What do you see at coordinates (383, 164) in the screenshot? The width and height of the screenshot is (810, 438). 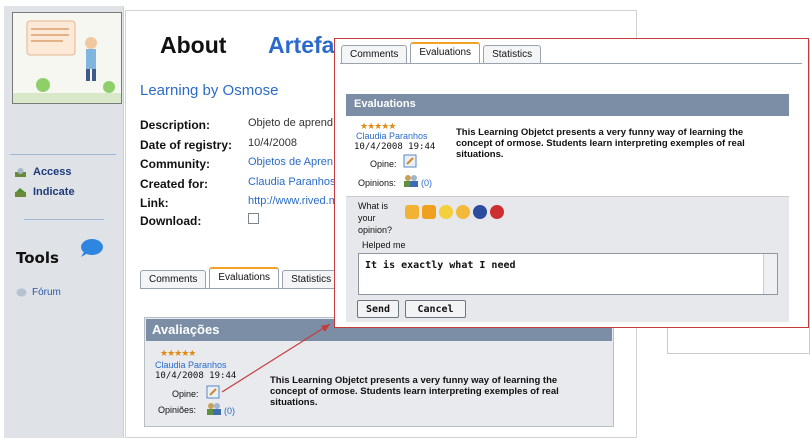 I see `popup-opine-label: Opine:` at bounding box center [383, 164].